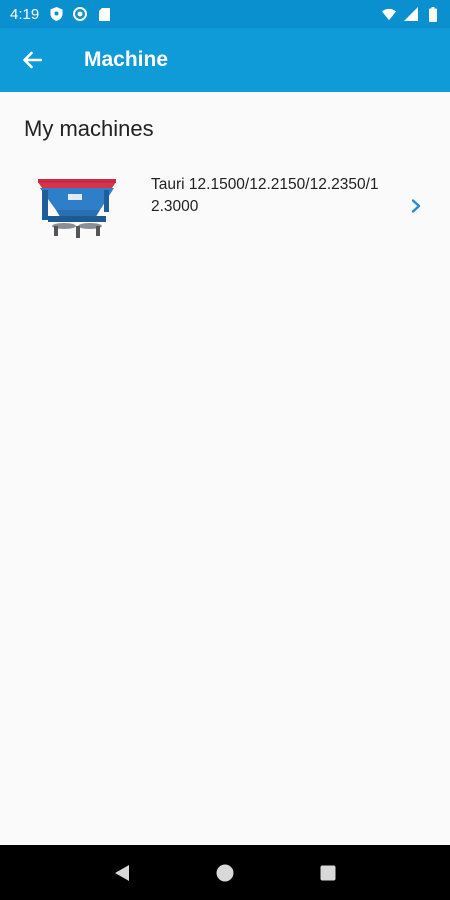 The width and height of the screenshot is (450, 900). Describe the element at coordinates (416, 206) in the screenshot. I see `chevron-right-icon` at that location.